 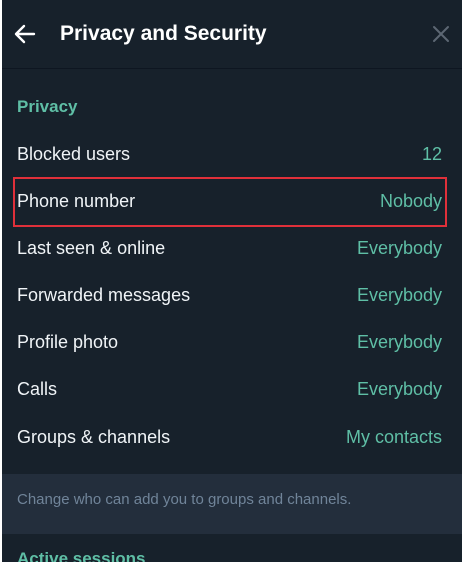 What do you see at coordinates (47, 106) in the screenshot?
I see `privacy-section-title: Privacy` at bounding box center [47, 106].